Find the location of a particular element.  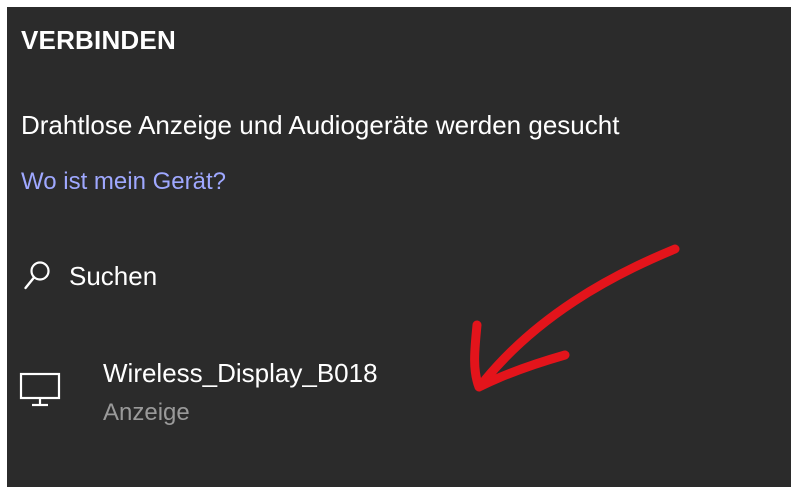

search-icon is located at coordinates (37, 276).